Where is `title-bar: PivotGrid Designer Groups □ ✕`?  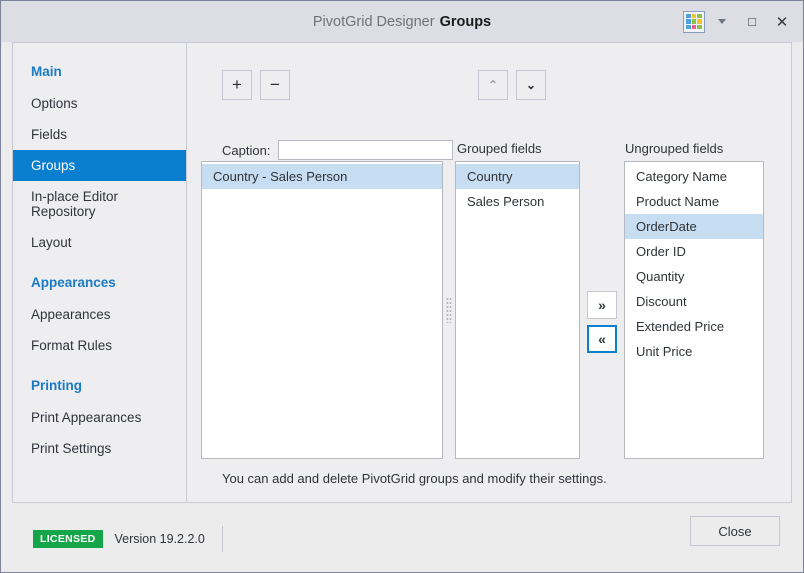 title-bar: PivotGrid Designer Groups □ ✕ is located at coordinates (402, 21).